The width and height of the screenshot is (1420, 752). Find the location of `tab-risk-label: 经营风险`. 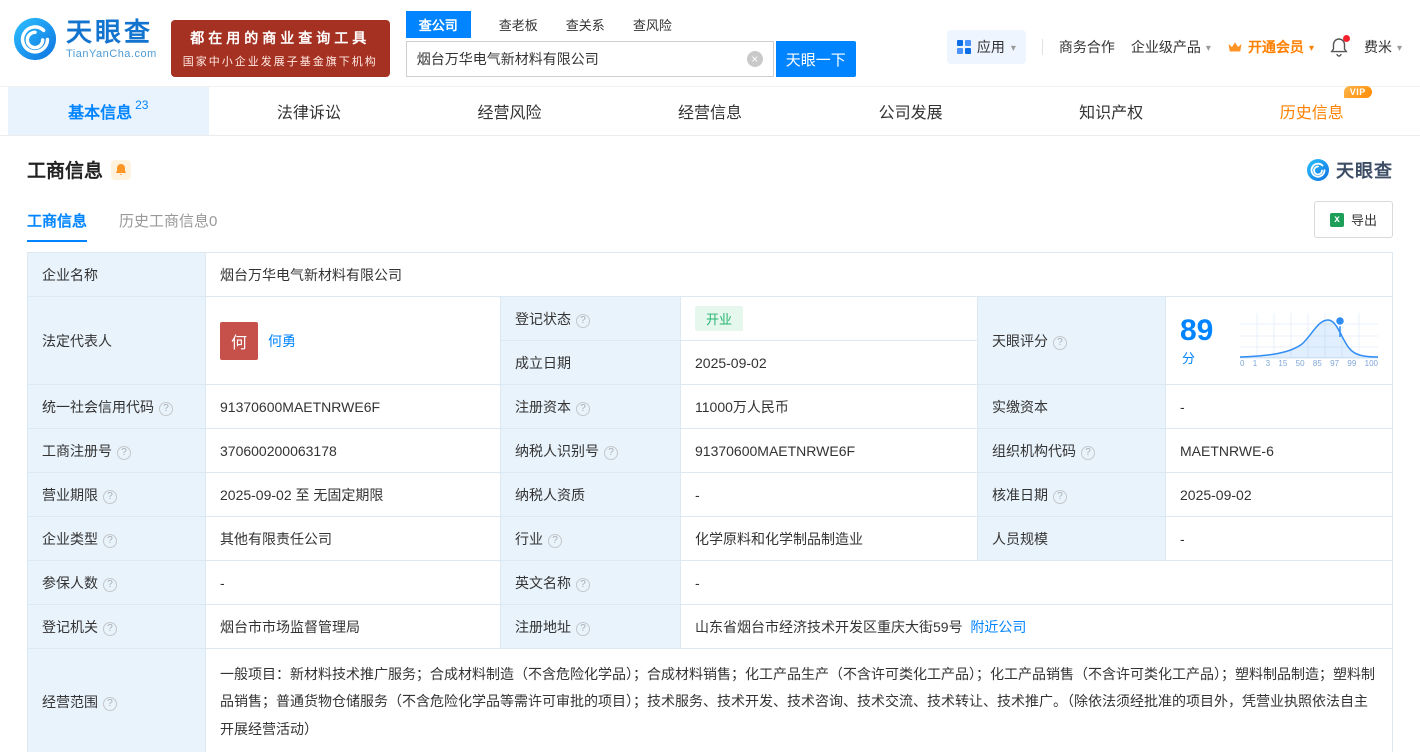

tab-risk-label: 经营风险 is located at coordinates (509, 113).